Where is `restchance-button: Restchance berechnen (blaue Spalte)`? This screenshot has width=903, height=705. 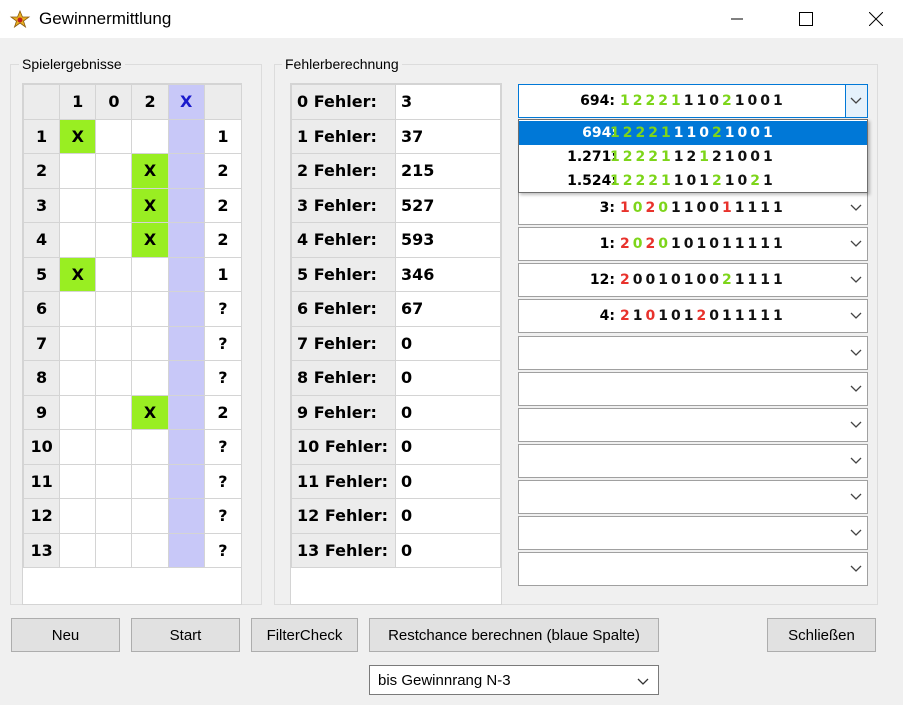
restchance-button: Restchance berechnen (blaue Spalte) is located at coordinates (514, 635).